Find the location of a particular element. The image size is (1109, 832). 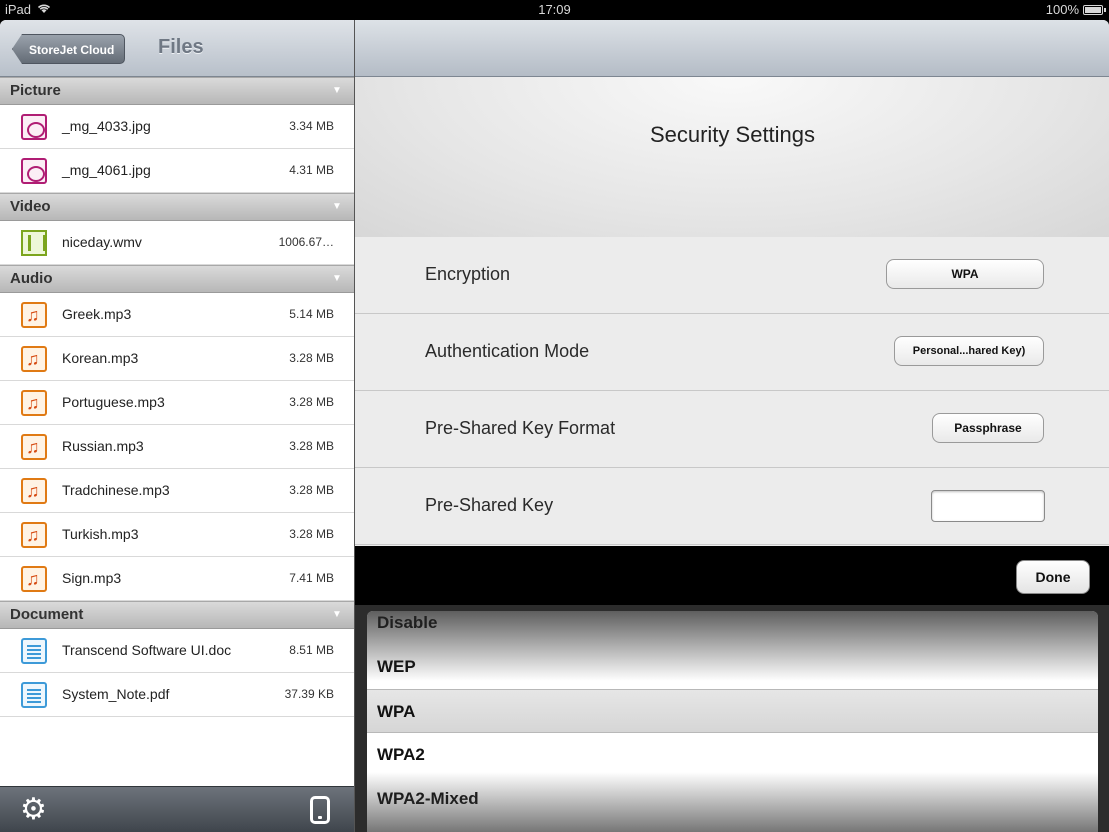

file-name: Transcend Software UI.doc is located at coordinates (147, 650).